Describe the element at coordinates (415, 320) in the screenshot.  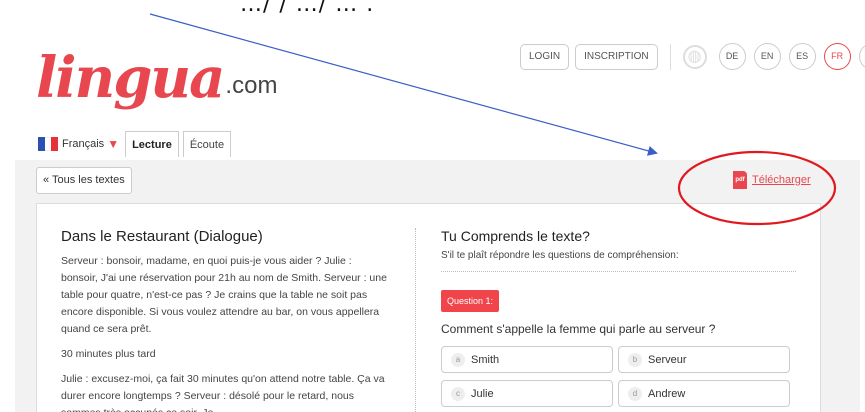
I see `column-divider` at that location.